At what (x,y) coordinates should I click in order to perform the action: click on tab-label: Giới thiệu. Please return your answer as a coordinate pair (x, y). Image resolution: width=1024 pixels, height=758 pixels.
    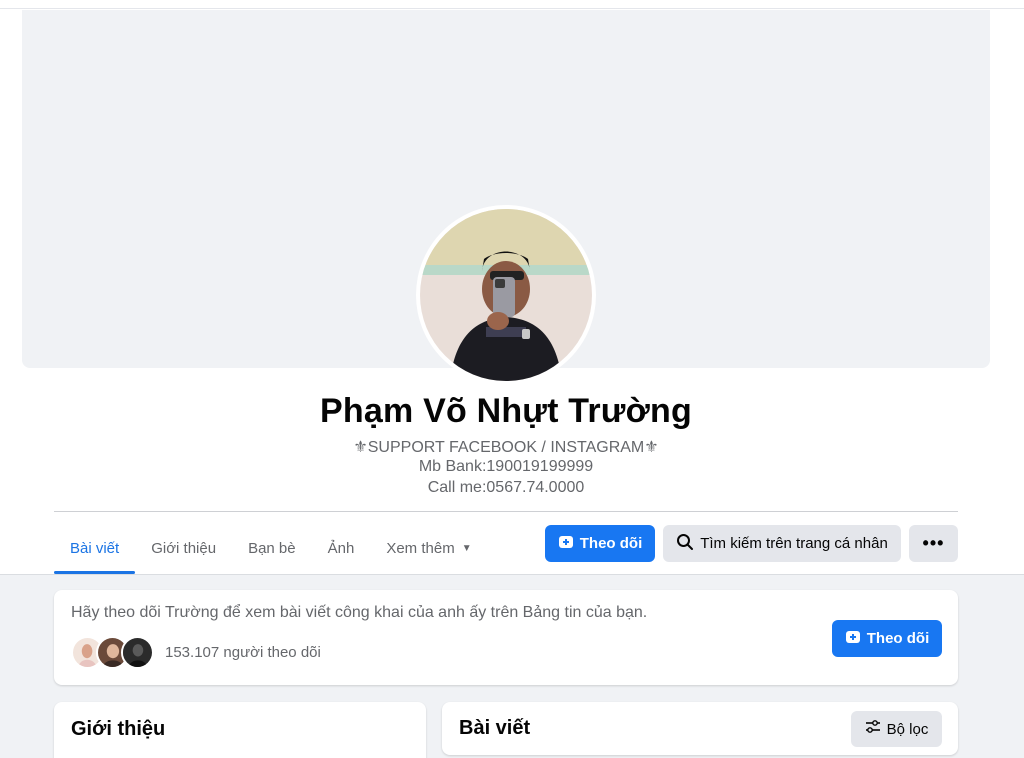
    Looking at the image, I should click on (184, 548).